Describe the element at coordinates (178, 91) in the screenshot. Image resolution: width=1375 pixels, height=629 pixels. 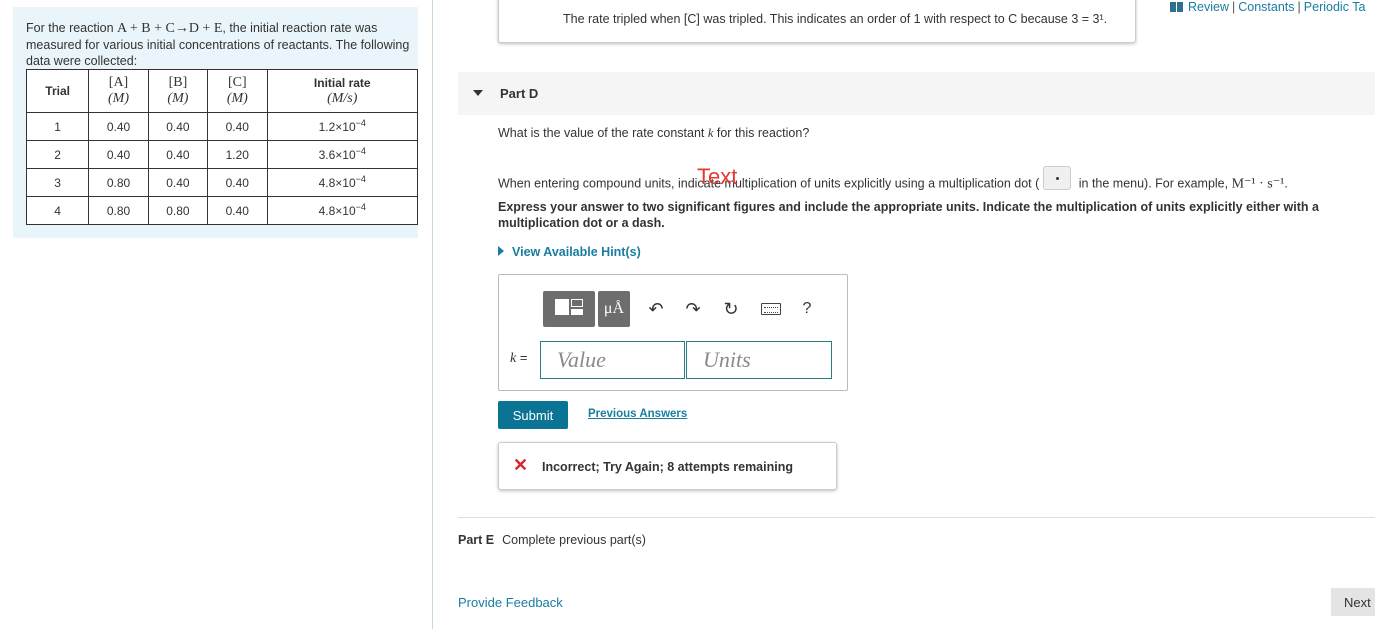
I see `header-b: [B] (M)` at that location.